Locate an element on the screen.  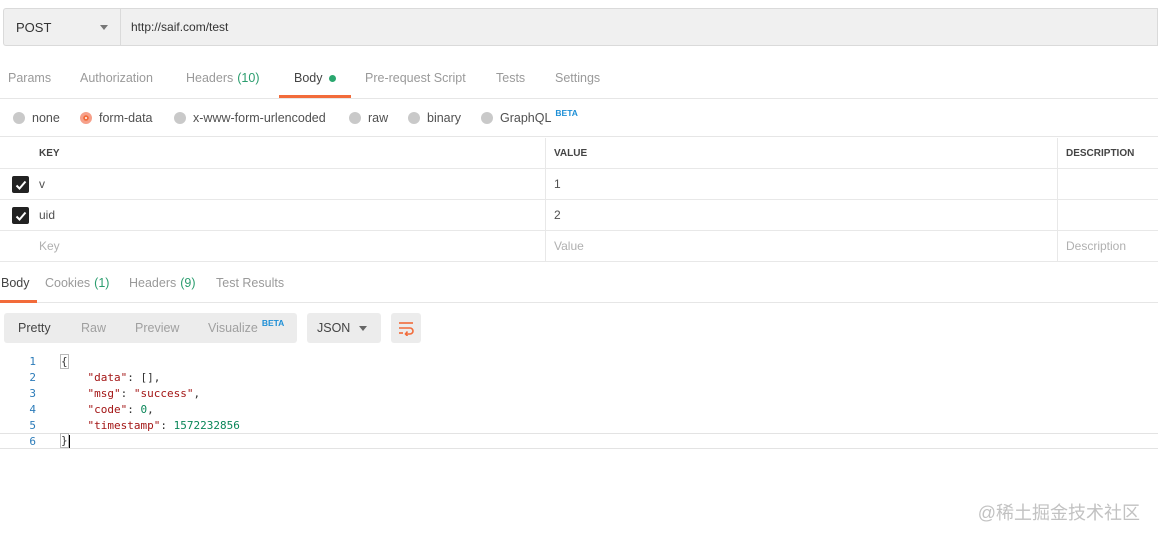
tab-headers: Headers (10) is located at coordinates (222, 78).